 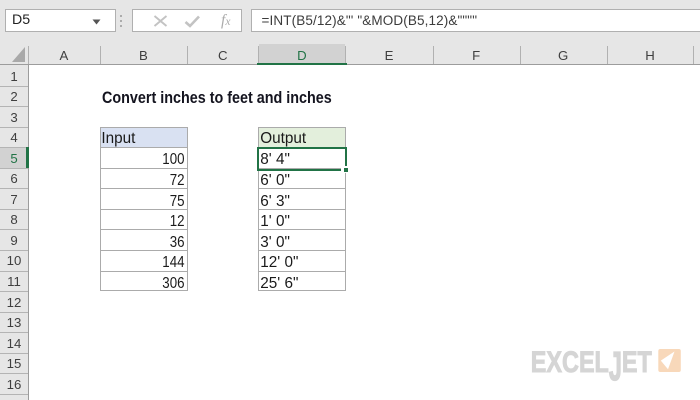 What do you see at coordinates (570, 362) in the screenshot?
I see `svg-text: EXCEL` at bounding box center [570, 362].